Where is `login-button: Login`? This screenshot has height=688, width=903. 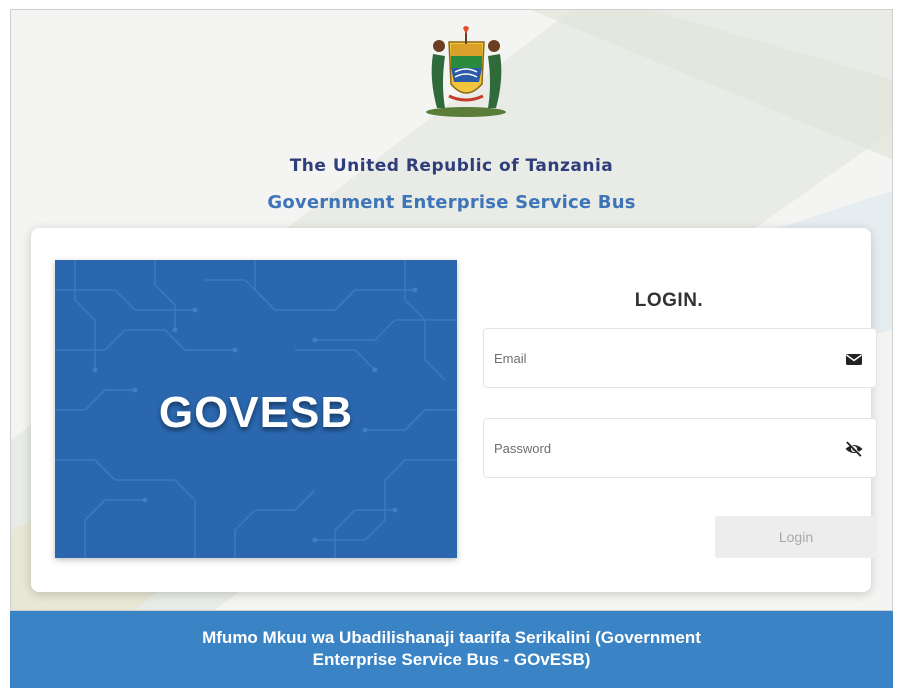 login-button: Login is located at coordinates (796, 537).